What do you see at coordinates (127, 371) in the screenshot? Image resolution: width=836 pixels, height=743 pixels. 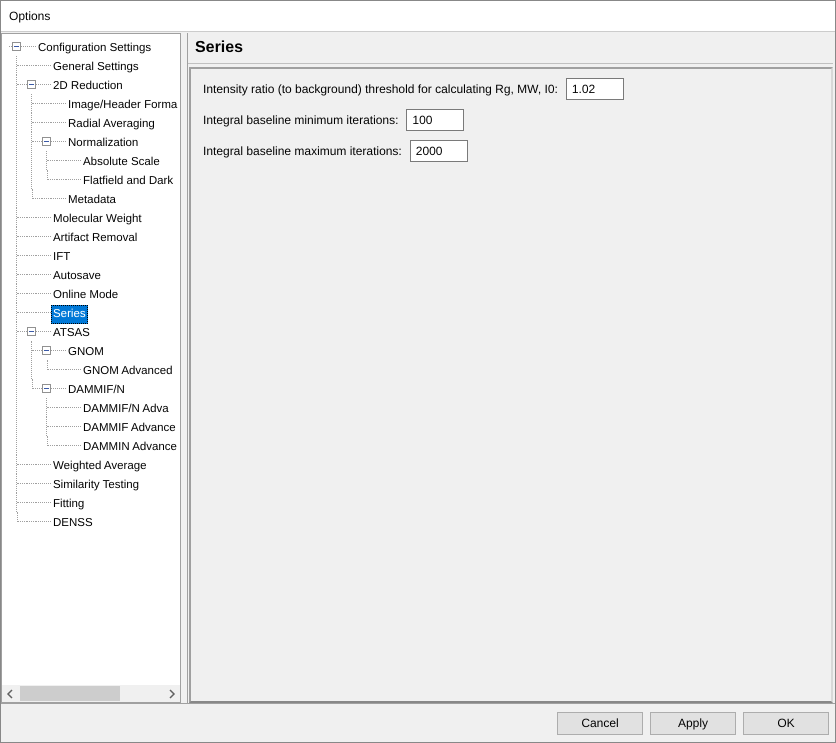 I see `tree-item: GNOM Advanced` at bounding box center [127, 371].